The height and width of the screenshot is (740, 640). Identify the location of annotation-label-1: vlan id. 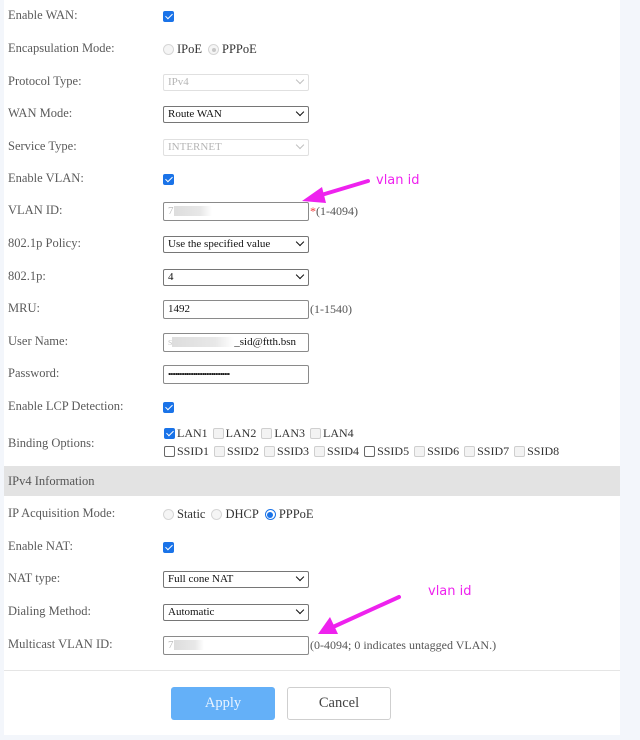
(398, 180).